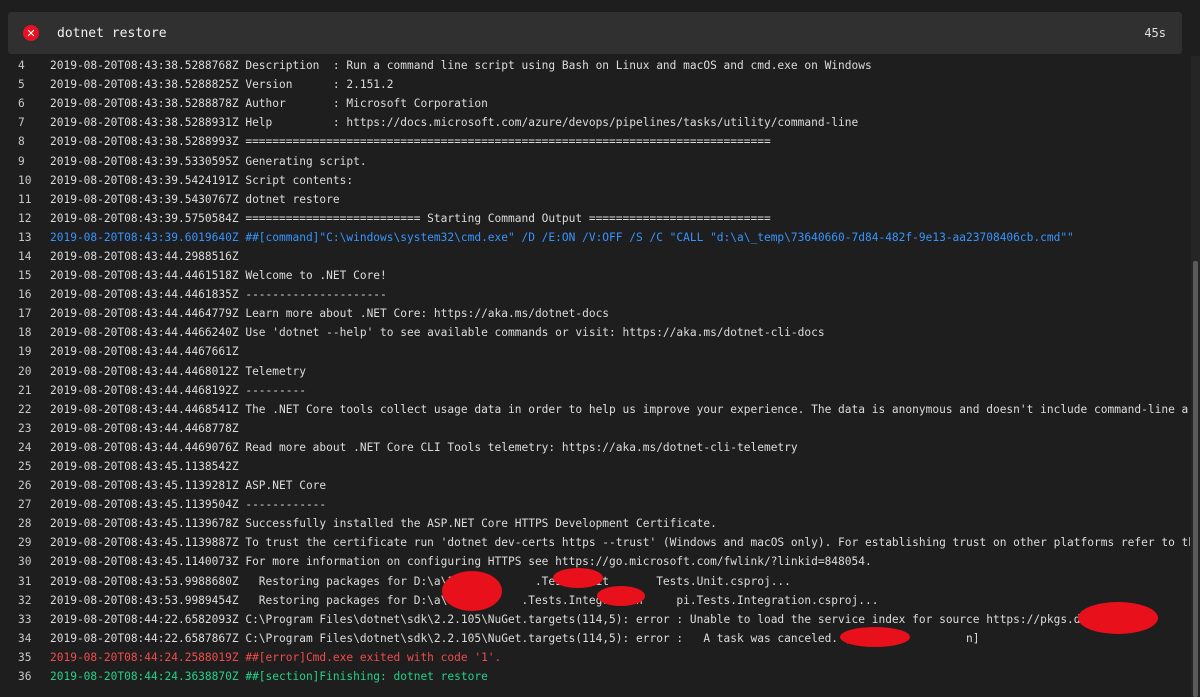 The width and height of the screenshot is (1200, 697). Describe the element at coordinates (25, 562) in the screenshot. I see `line-number: 30` at that location.